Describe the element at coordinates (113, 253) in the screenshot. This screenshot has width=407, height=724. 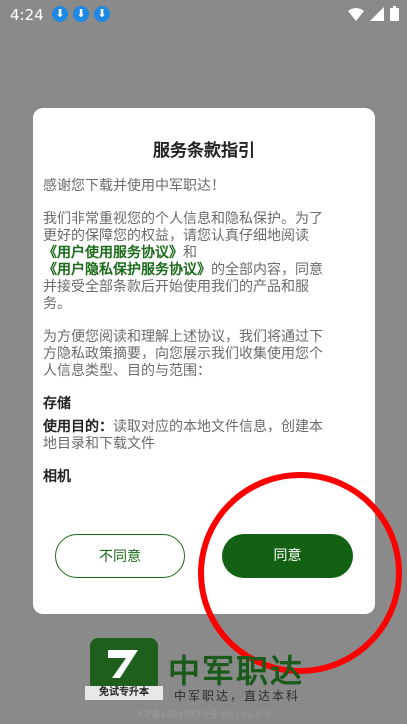
I see `user-agreement-link: 《用户使用服务协议》` at that location.